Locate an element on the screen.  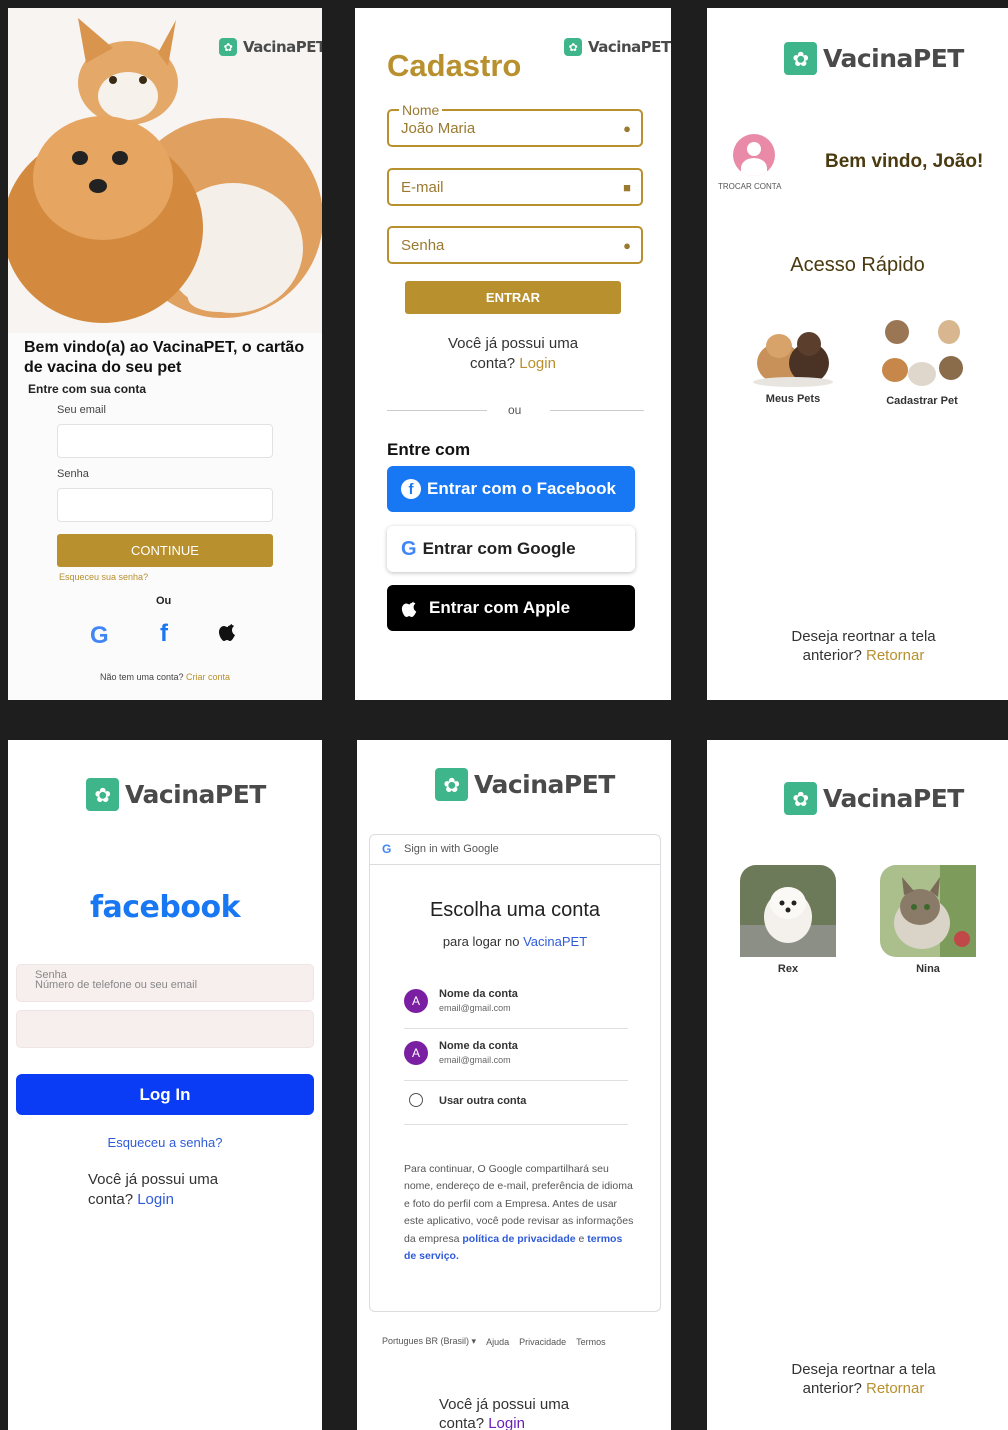
apple-login-button: Entrar com Apple is located at coordinates (511, 608).